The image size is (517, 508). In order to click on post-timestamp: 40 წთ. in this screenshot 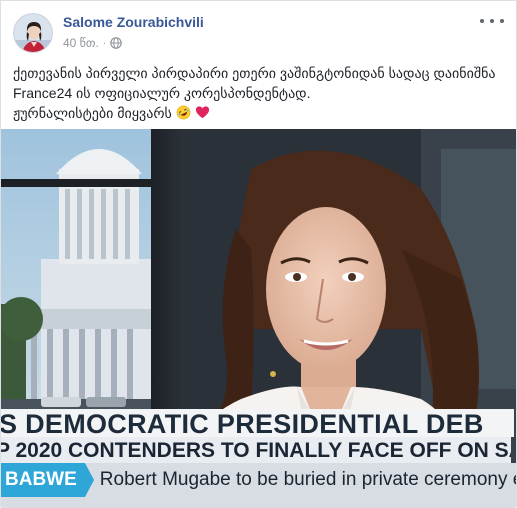, I will do `click(81, 43)`.